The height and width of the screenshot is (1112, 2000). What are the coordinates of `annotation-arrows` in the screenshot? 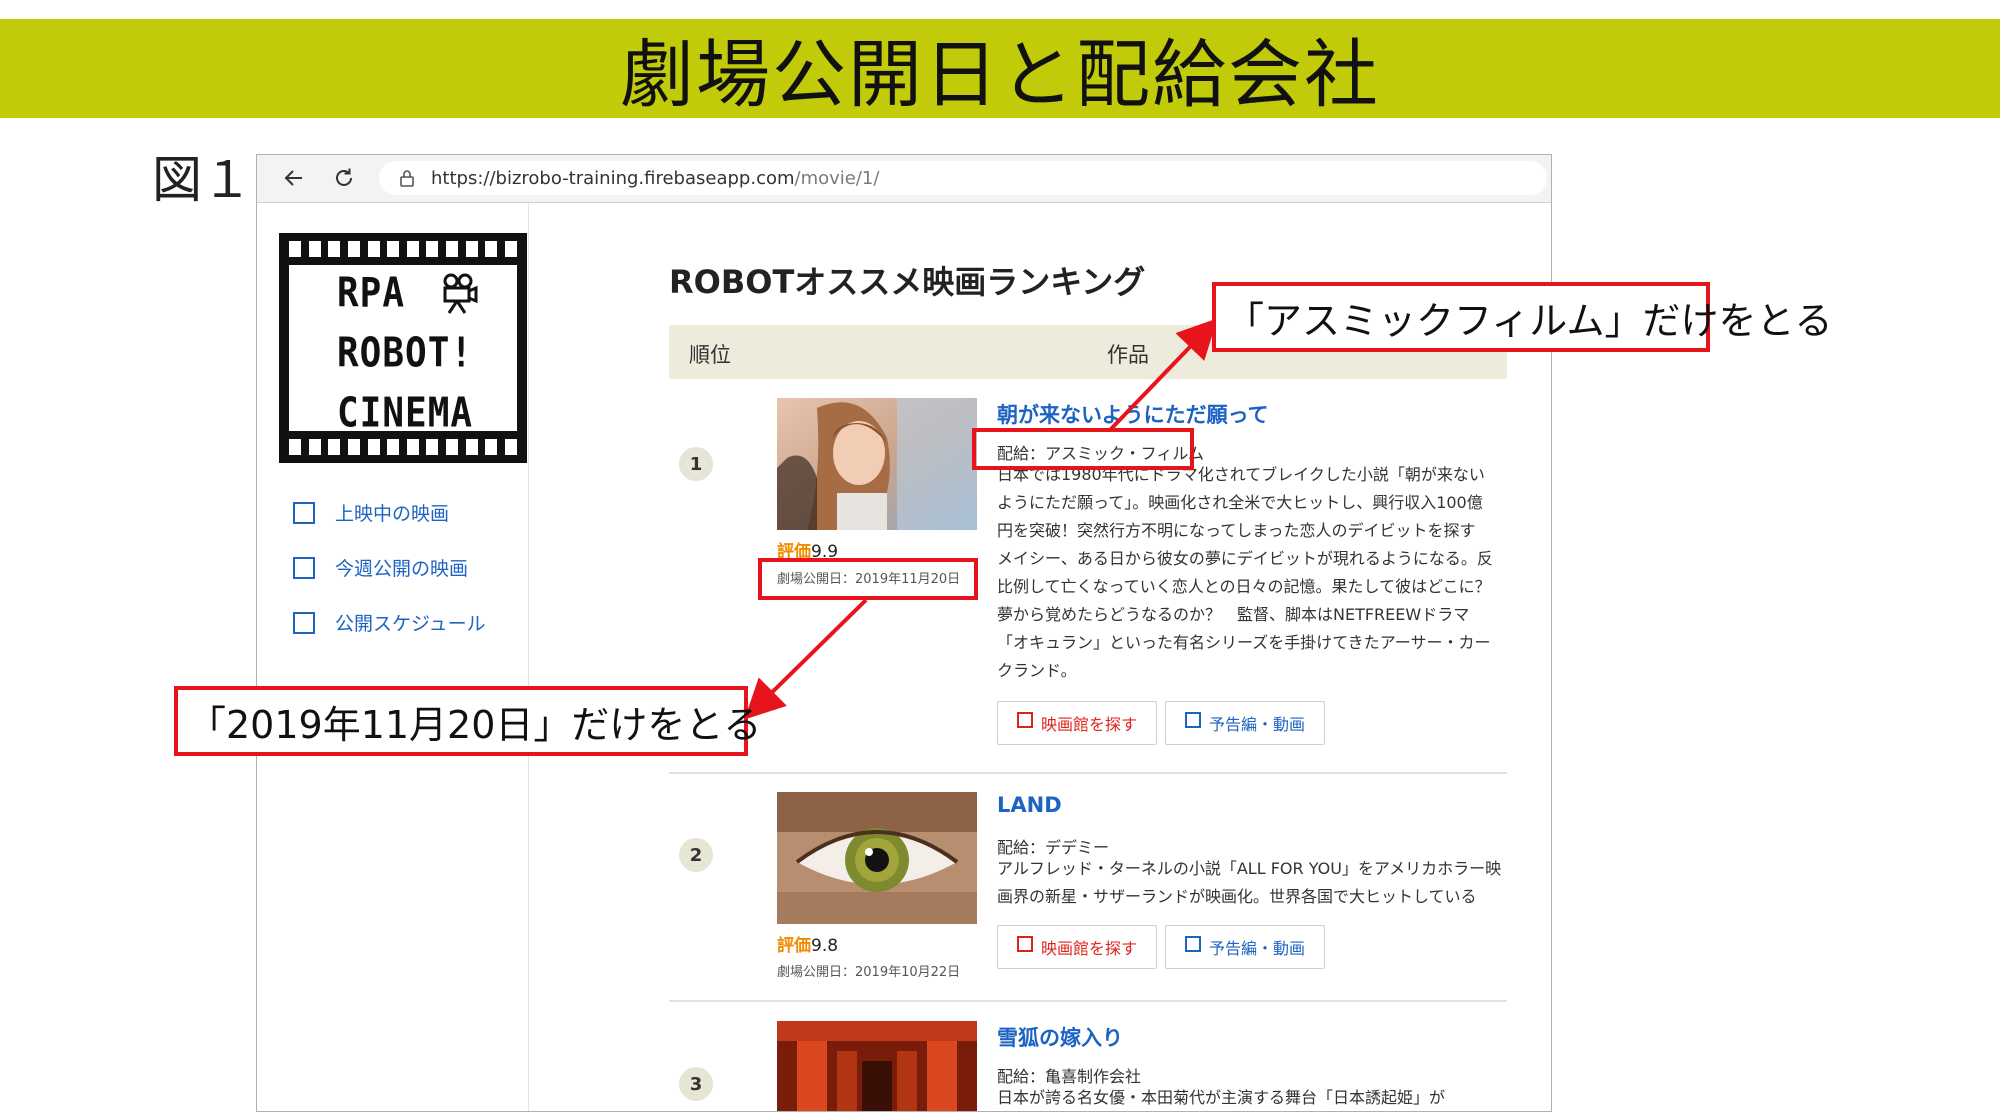 It's located at (981, 519).